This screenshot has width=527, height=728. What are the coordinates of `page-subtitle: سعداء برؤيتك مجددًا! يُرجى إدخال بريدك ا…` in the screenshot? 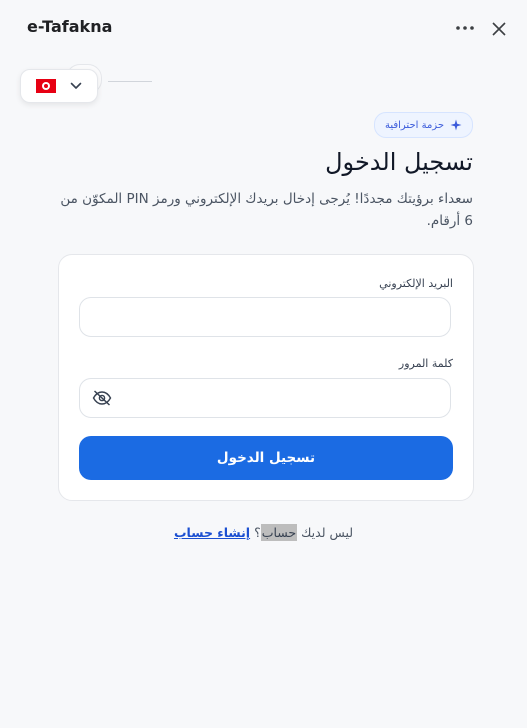 It's located at (266, 210).